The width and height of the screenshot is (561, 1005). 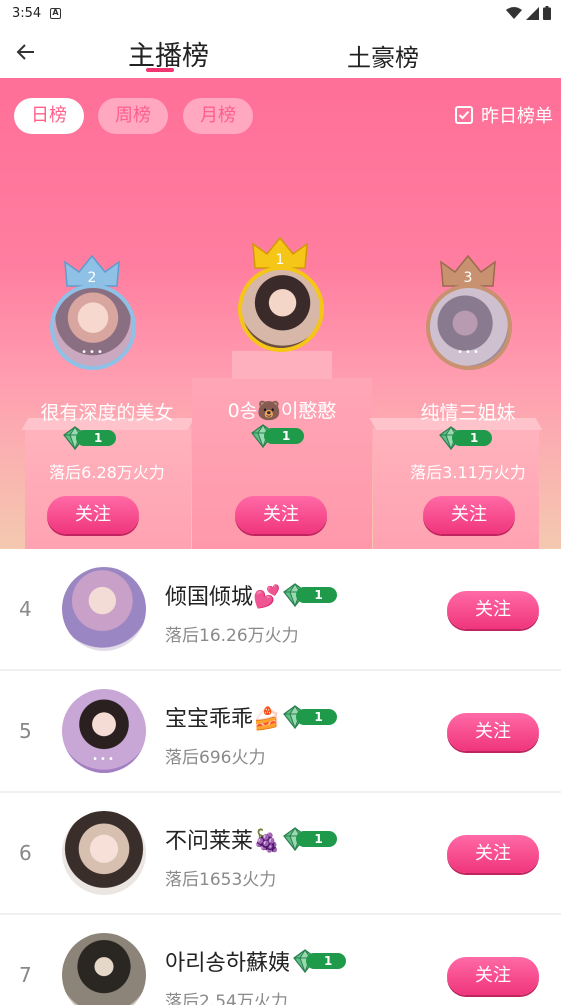 I want to click on battery-icon, so click(x=547, y=13).